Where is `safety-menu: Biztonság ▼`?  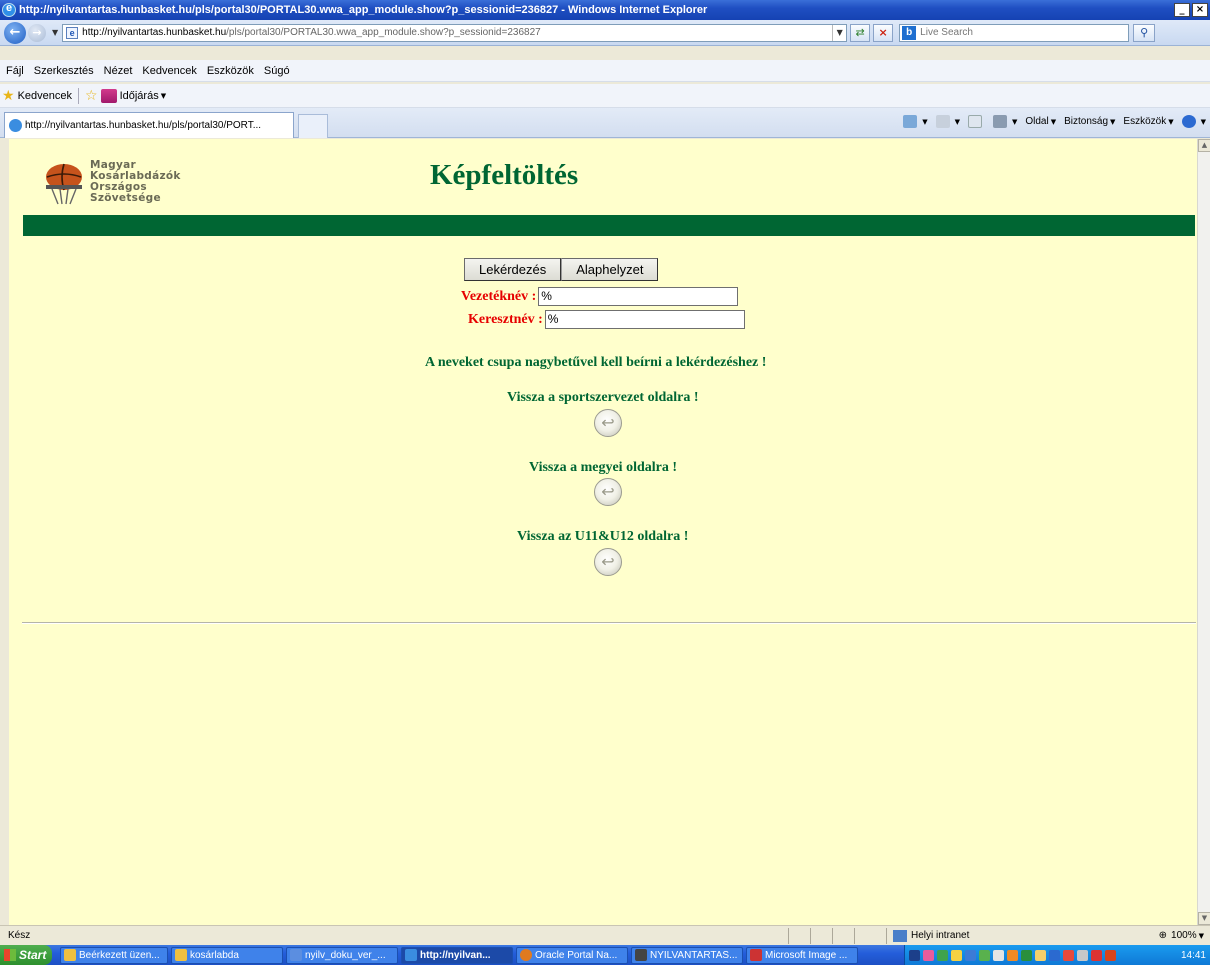 safety-menu: Biztonság ▼ is located at coordinates (1089, 121).